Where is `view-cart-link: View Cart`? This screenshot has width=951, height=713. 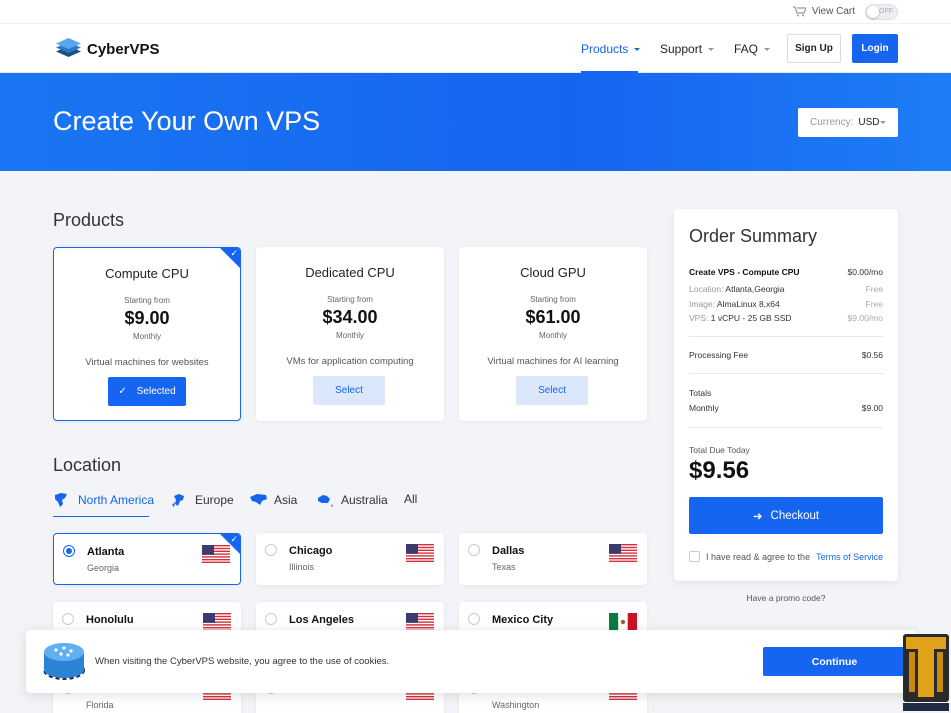 view-cart-link: View Cart is located at coordinates (823, 11).